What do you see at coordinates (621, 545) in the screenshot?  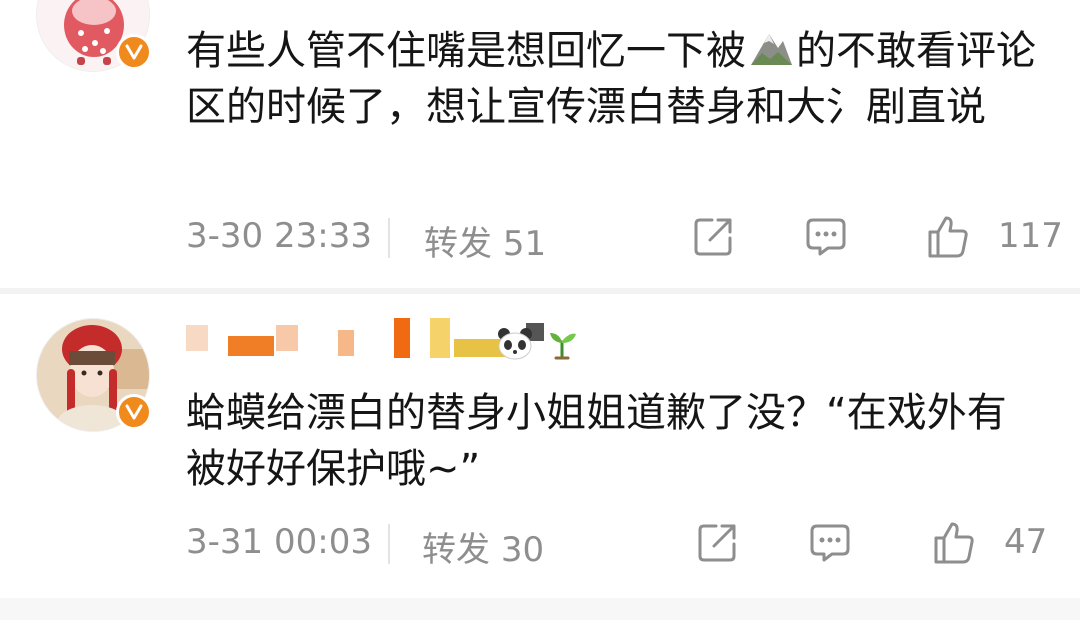 I see `comment-meta: 3-31 00:03 转发 30 47` at bounding box center [621, 545].